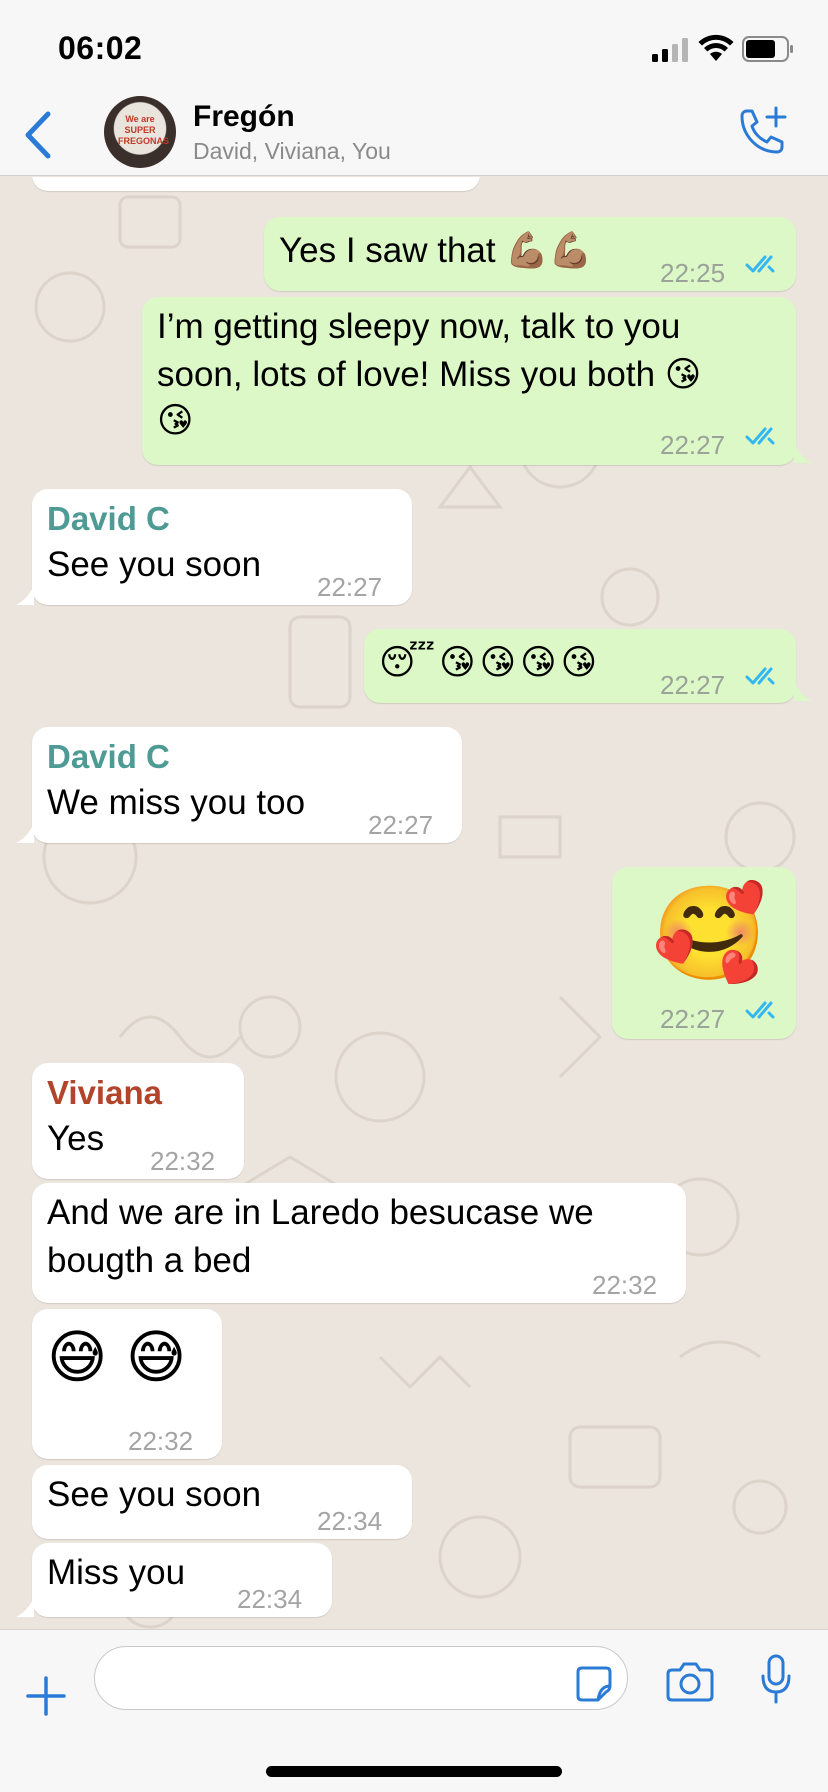 This screenshot has height=1792, width=828. What do you see at coordinates (429, 374) in the screenshot?
I see `message-text-line: soon, lots of love! Miss you both 😘` at bounding box center [429, 374].